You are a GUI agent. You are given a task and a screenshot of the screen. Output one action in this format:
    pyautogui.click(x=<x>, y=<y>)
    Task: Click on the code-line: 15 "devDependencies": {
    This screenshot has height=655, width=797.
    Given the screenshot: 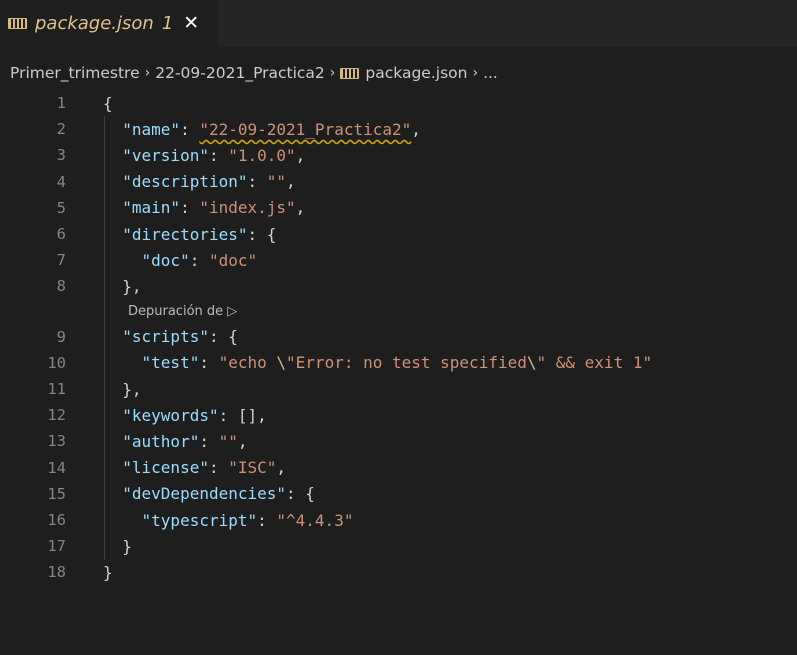 What is the action you would take?
    pyautogui.click(x=398, y=494)
    